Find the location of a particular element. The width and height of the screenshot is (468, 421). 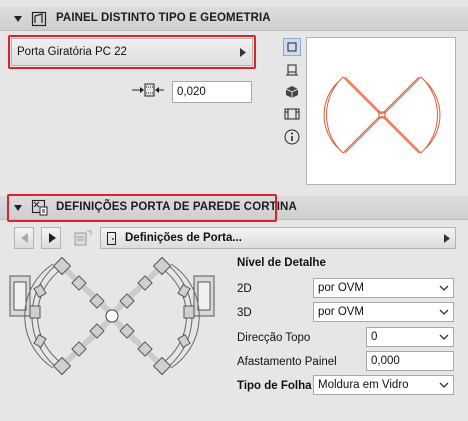

row-3d-value: por OVM is located at coordinates (341, 312).